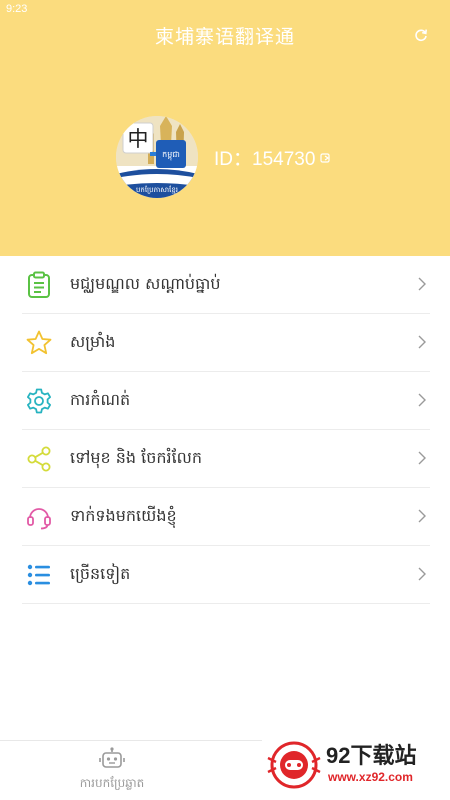 The height and width of the screenshot is (800, 450). Describe the element at coordinates (326, 158) in the screenshot. I see `id-arrow-icon` at that location.